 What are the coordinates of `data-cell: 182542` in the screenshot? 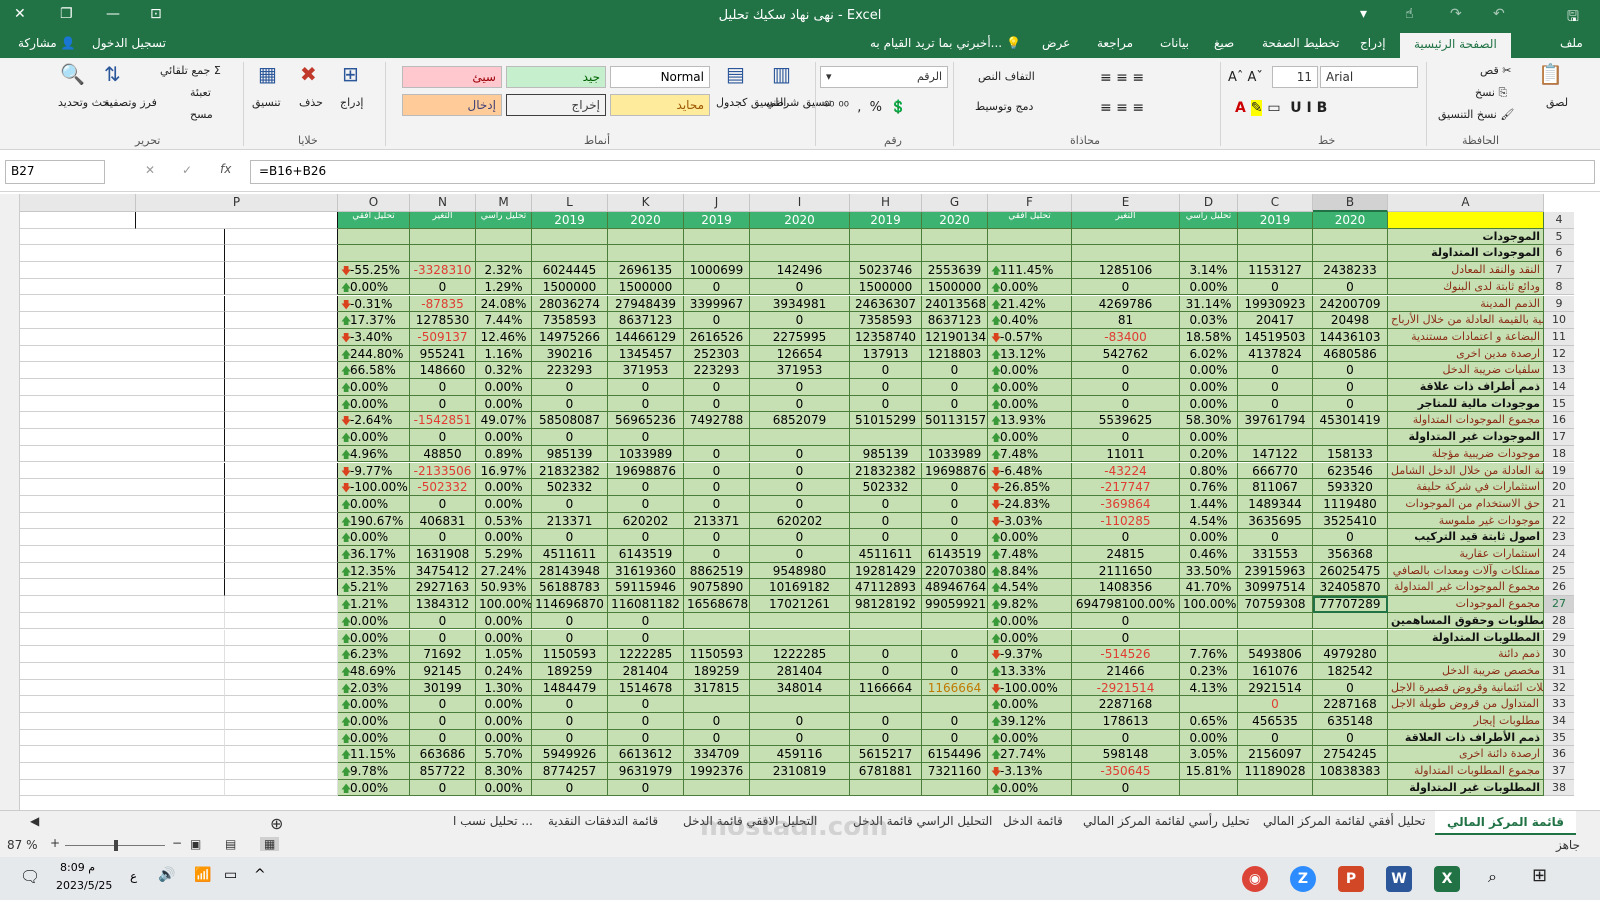 It's located at (1350, 671).